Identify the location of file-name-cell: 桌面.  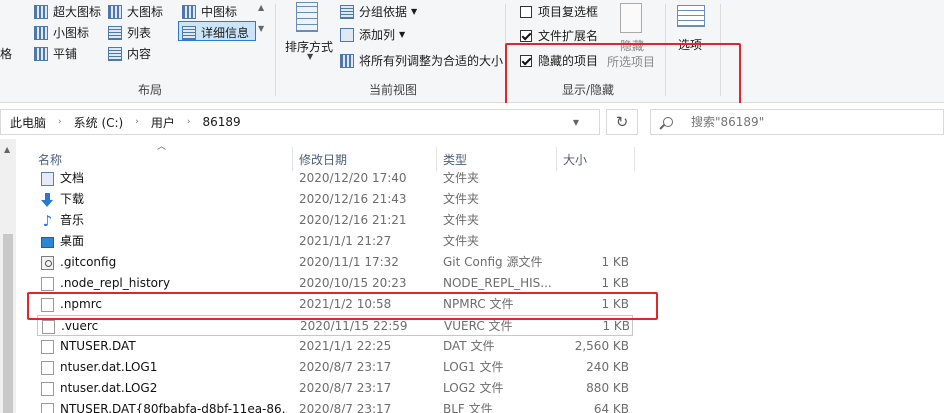
(162, 241).